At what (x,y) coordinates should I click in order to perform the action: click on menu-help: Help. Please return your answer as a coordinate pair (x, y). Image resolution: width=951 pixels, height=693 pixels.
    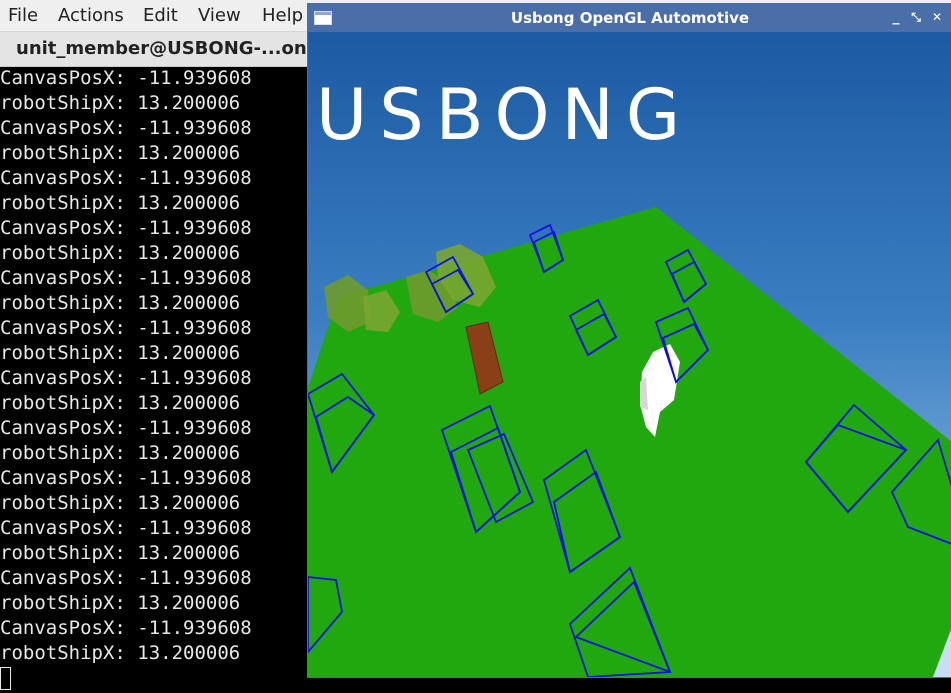
    Looking at the image, I should click on (282, 15).